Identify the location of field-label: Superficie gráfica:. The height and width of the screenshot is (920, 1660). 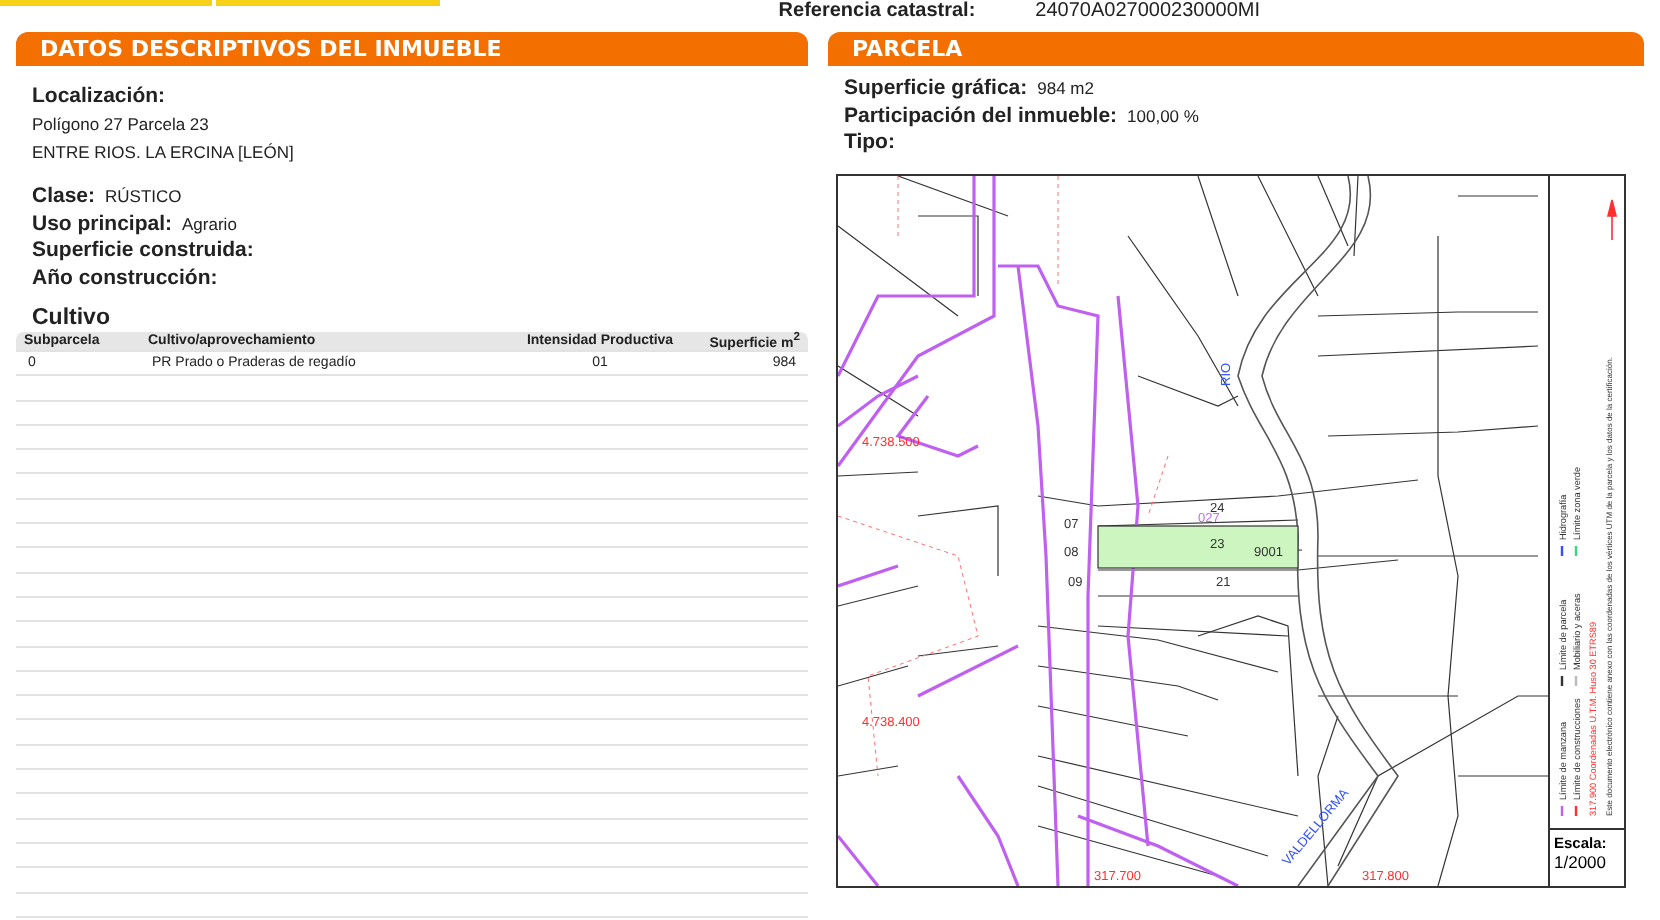
(936, 88).